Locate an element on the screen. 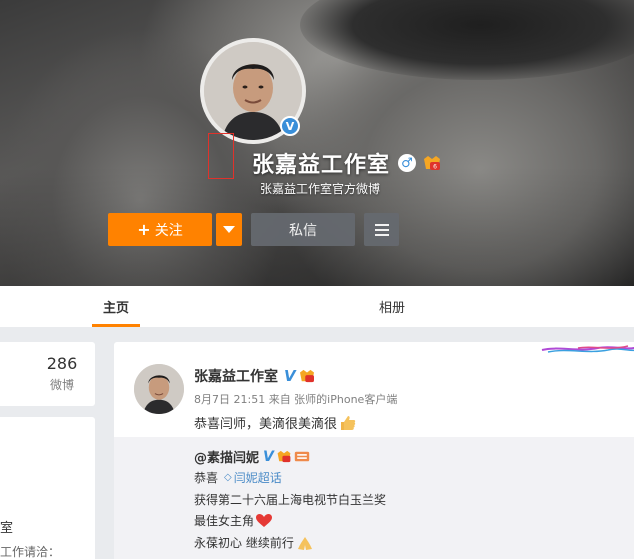  more-menu-button is located at coordinates (381, 229).